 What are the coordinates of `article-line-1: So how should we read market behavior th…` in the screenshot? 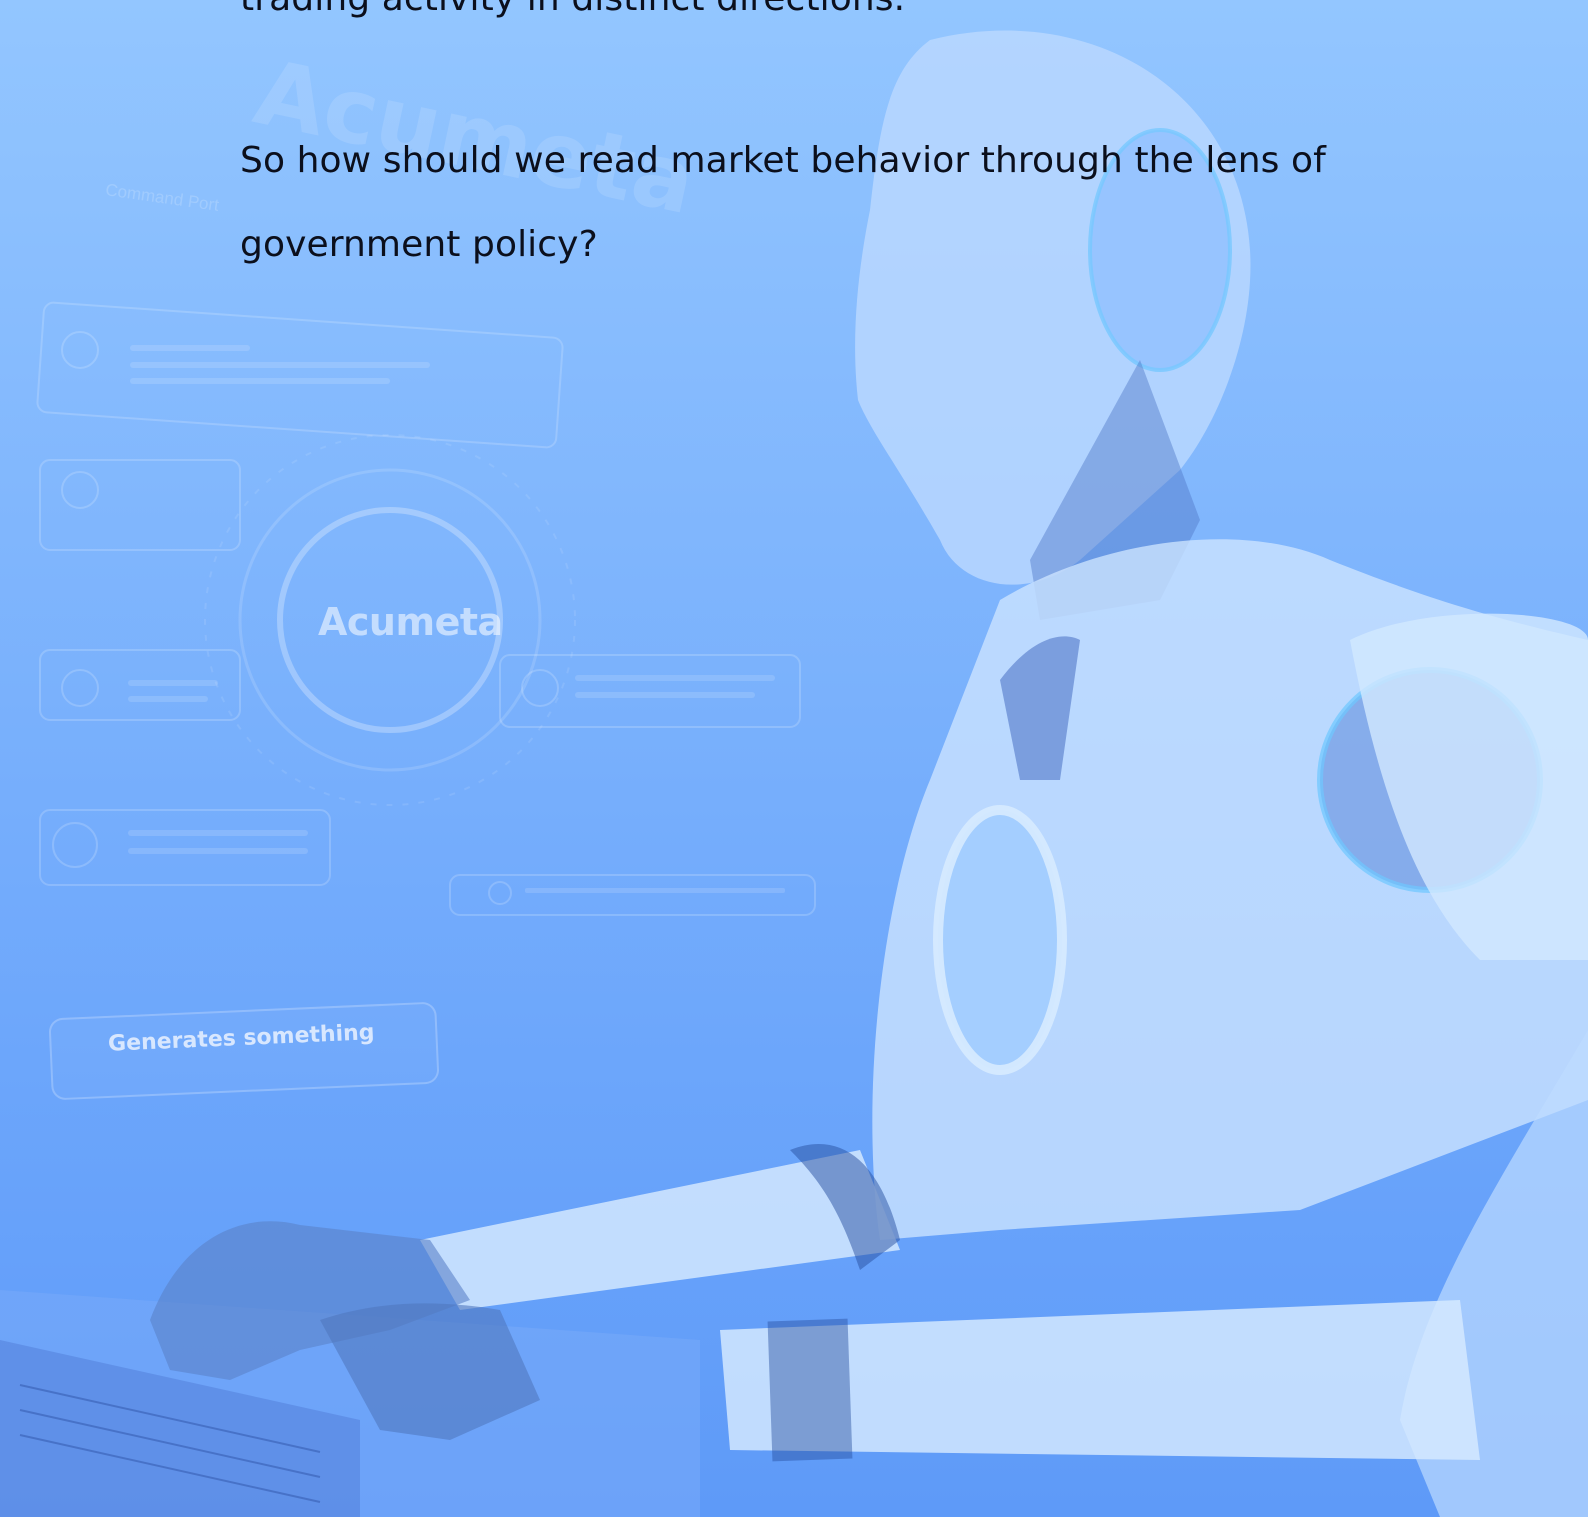 It's located at (783, 160).